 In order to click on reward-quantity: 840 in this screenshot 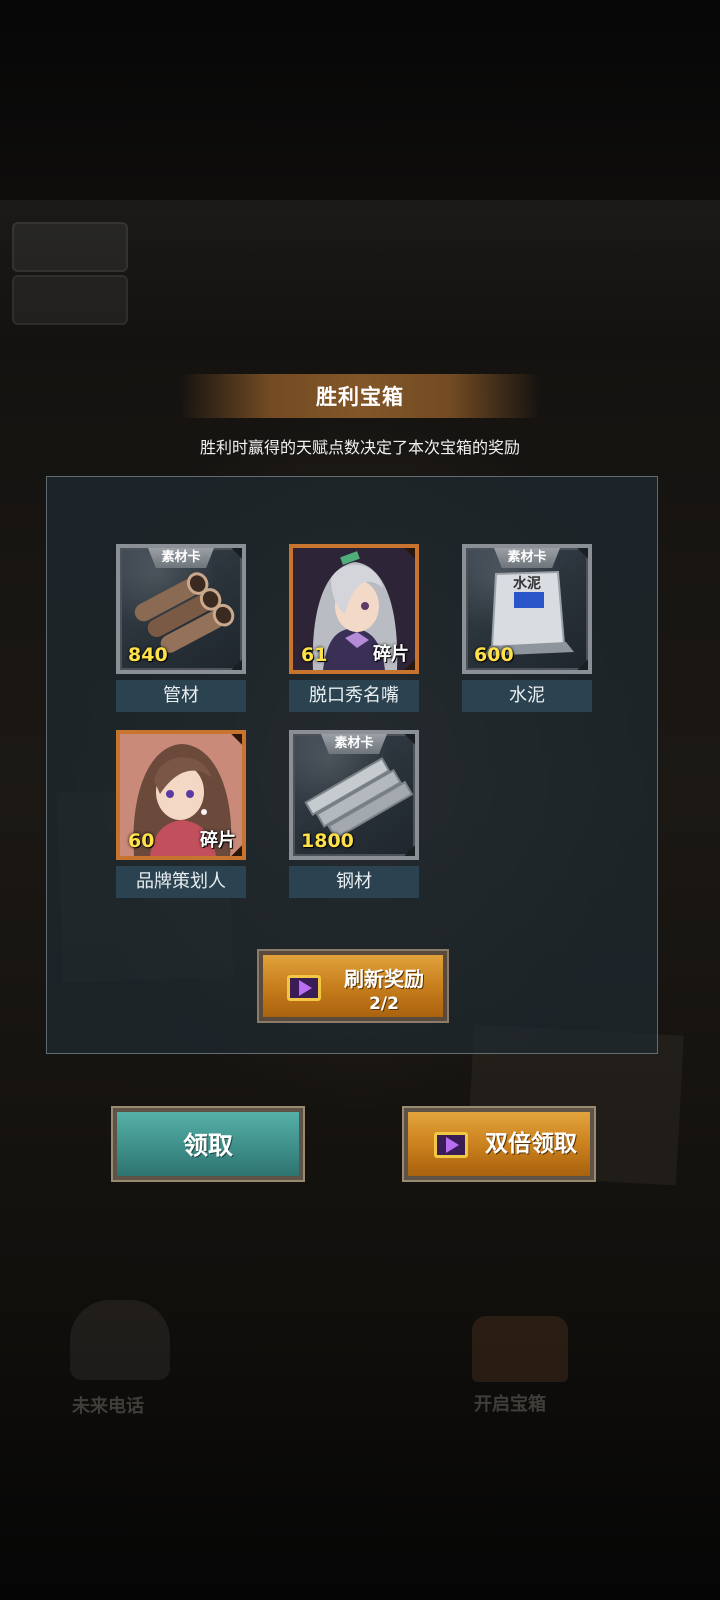, I will do `click(148, 655)`.